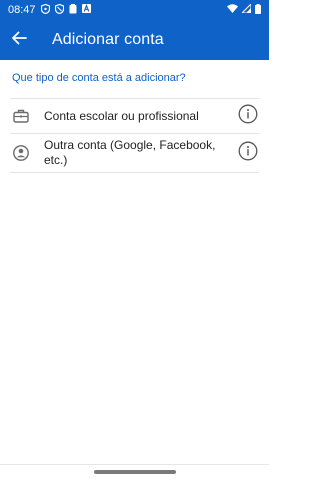  Describe the element at coordinates (22, 10) in the screenshot. I see `status-time: 08:47` at that location.